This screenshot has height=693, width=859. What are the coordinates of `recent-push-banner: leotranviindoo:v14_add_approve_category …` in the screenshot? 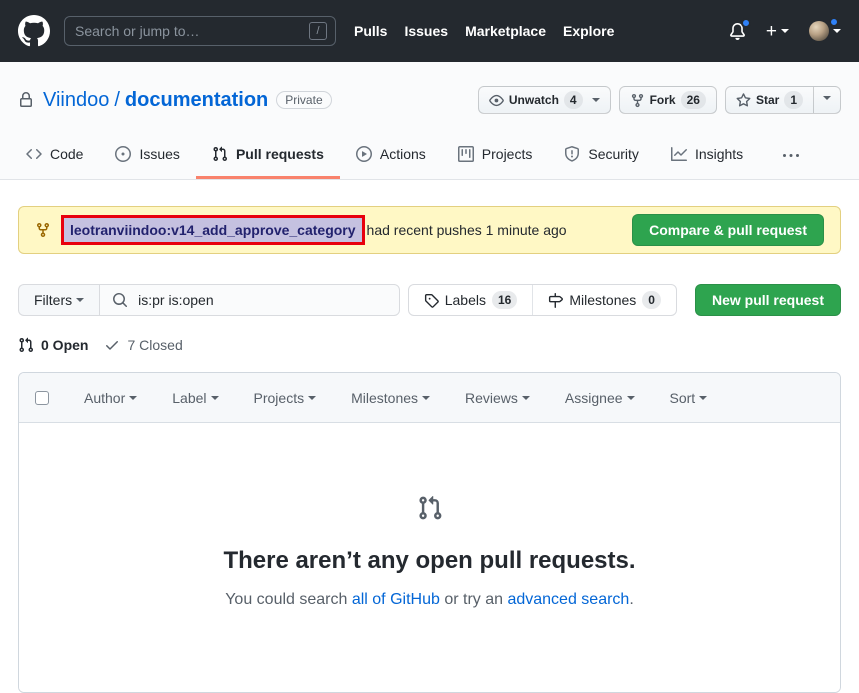 It's located at (429, 230).